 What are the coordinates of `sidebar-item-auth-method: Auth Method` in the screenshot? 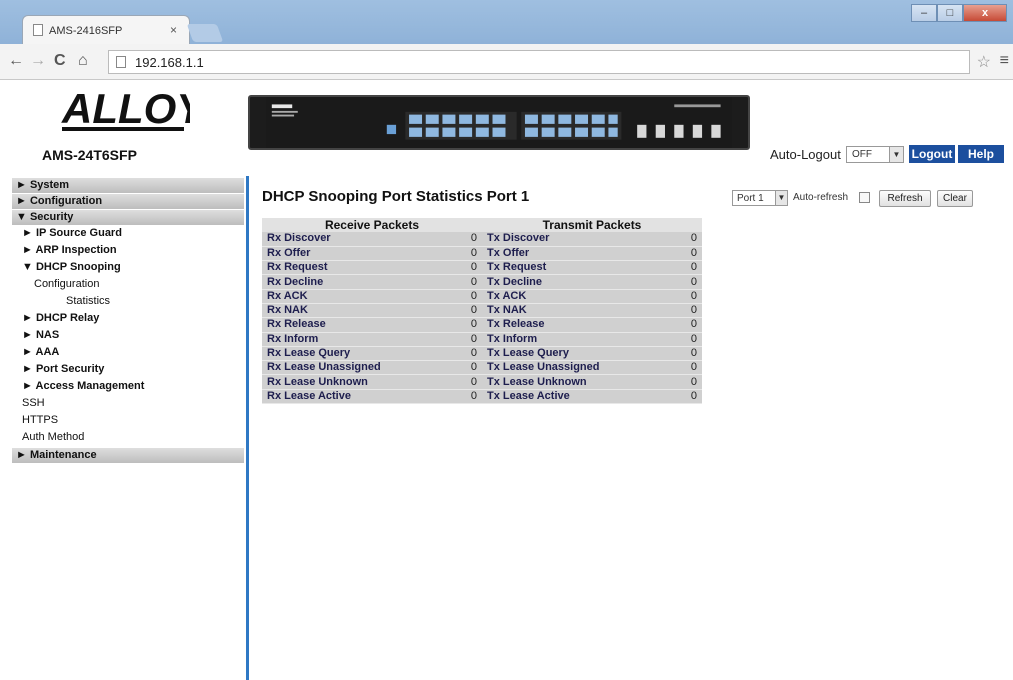 It's located at (53, 437).